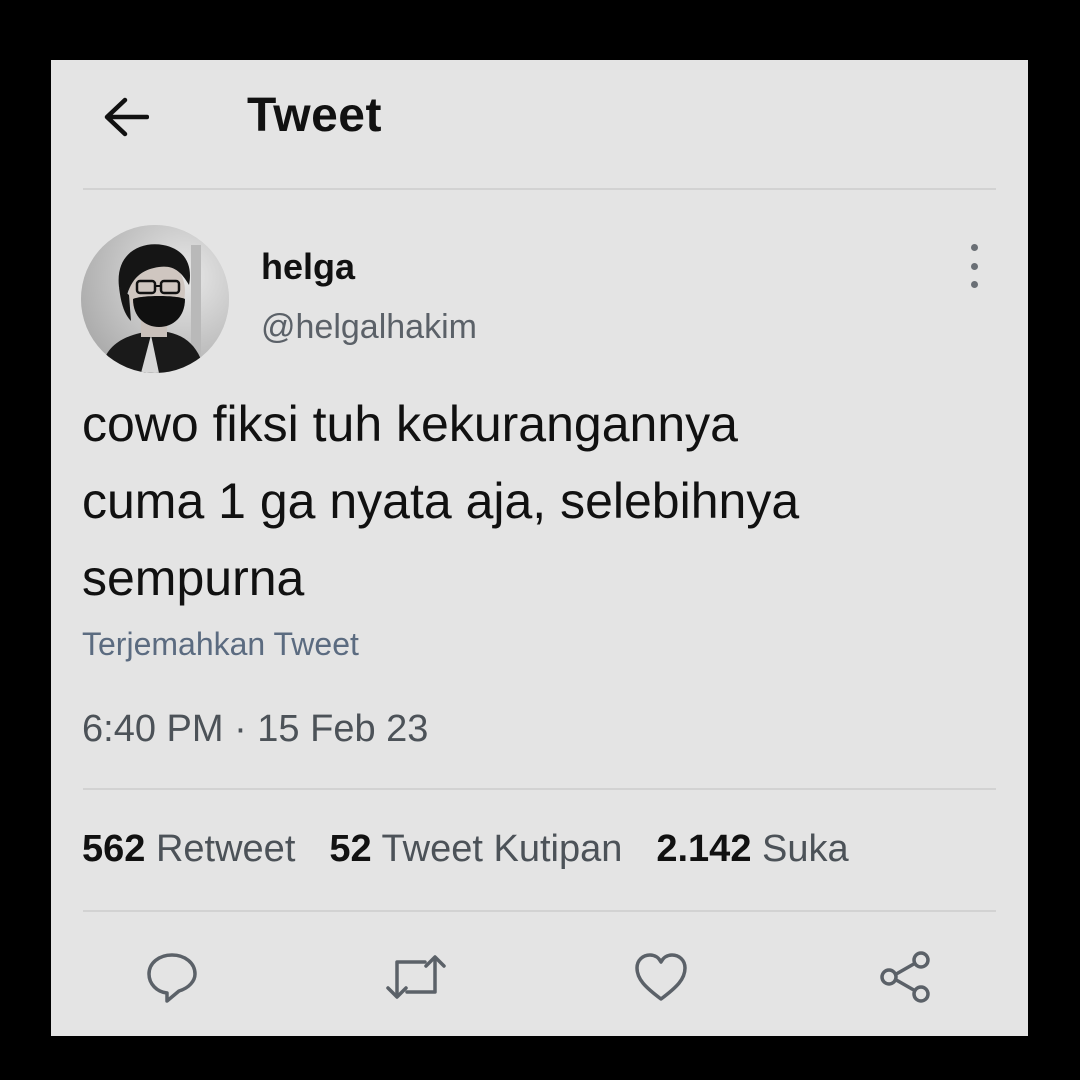 The image size is (1080, 1080). What do you see at coordinates (225, 849) in the screenshot?
I see `retweets-label: Retweet` at bounding box center [225, 849].